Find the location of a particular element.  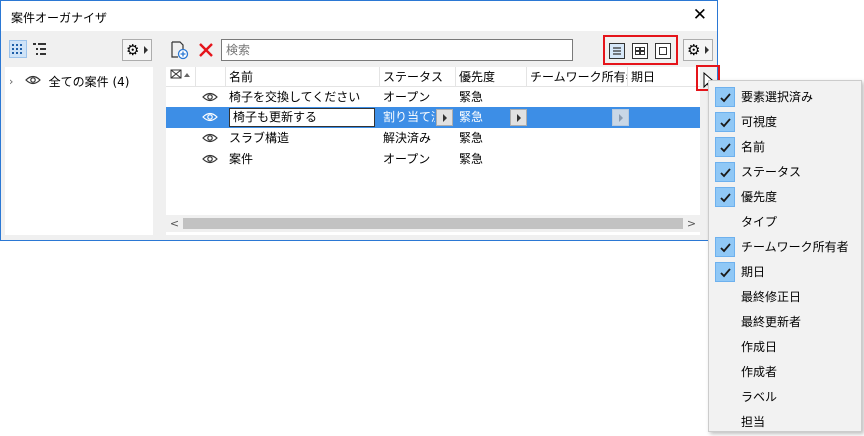

priority-dropdown-button is located at coordinates (518, 117).